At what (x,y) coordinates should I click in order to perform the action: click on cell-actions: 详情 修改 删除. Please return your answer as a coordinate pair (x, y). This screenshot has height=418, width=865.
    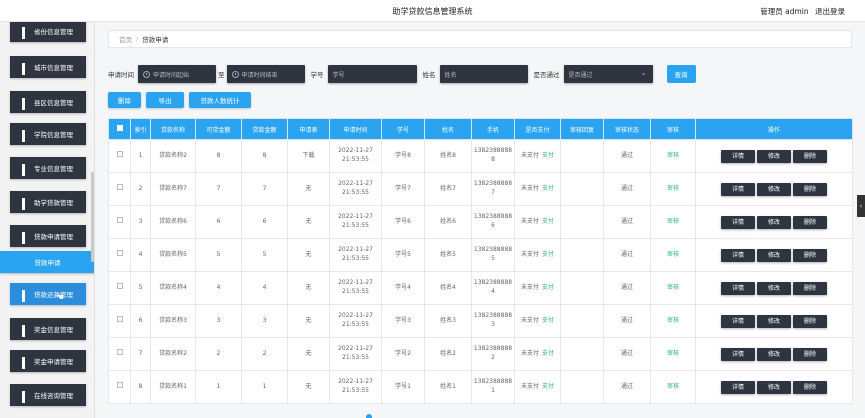
    Looking at the image, I should click on (774, 321).